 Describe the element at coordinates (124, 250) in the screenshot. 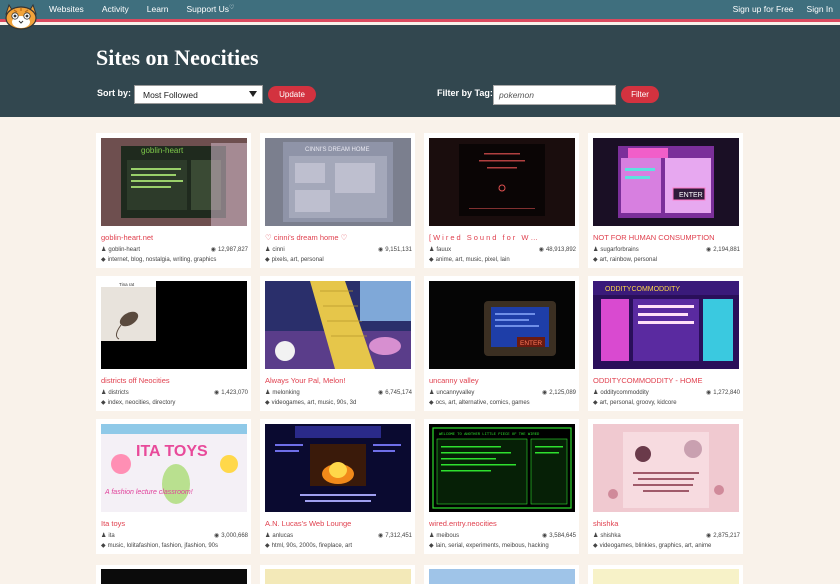

I see `site-owner-name: goblin-heart` at that location.